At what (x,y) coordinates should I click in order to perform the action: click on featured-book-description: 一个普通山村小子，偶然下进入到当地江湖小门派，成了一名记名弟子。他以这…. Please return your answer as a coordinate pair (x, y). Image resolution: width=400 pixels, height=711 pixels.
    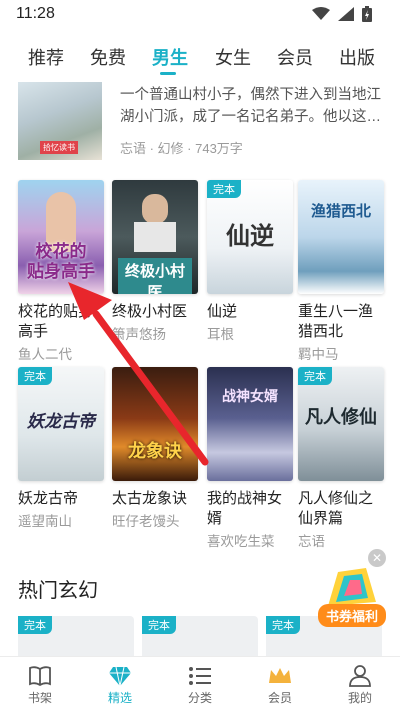
    Looking at the image, I should click on (250, 106).